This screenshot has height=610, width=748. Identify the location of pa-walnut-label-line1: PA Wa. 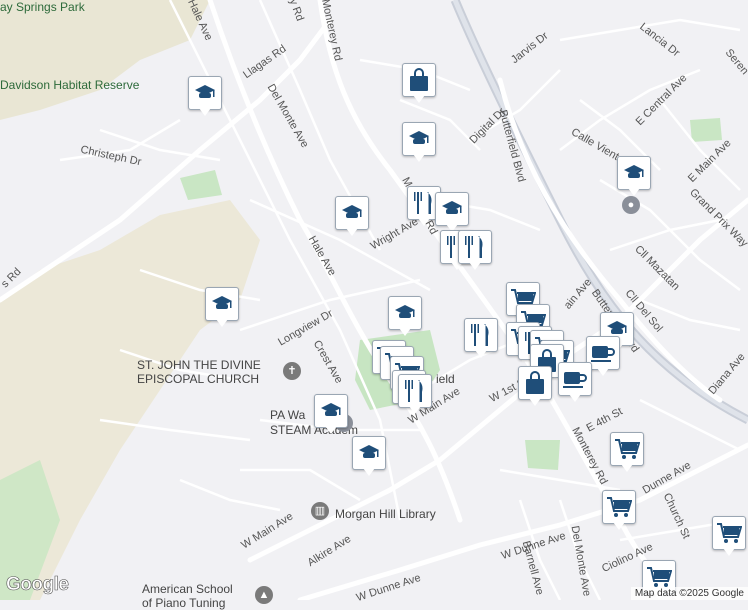
(287, 415).